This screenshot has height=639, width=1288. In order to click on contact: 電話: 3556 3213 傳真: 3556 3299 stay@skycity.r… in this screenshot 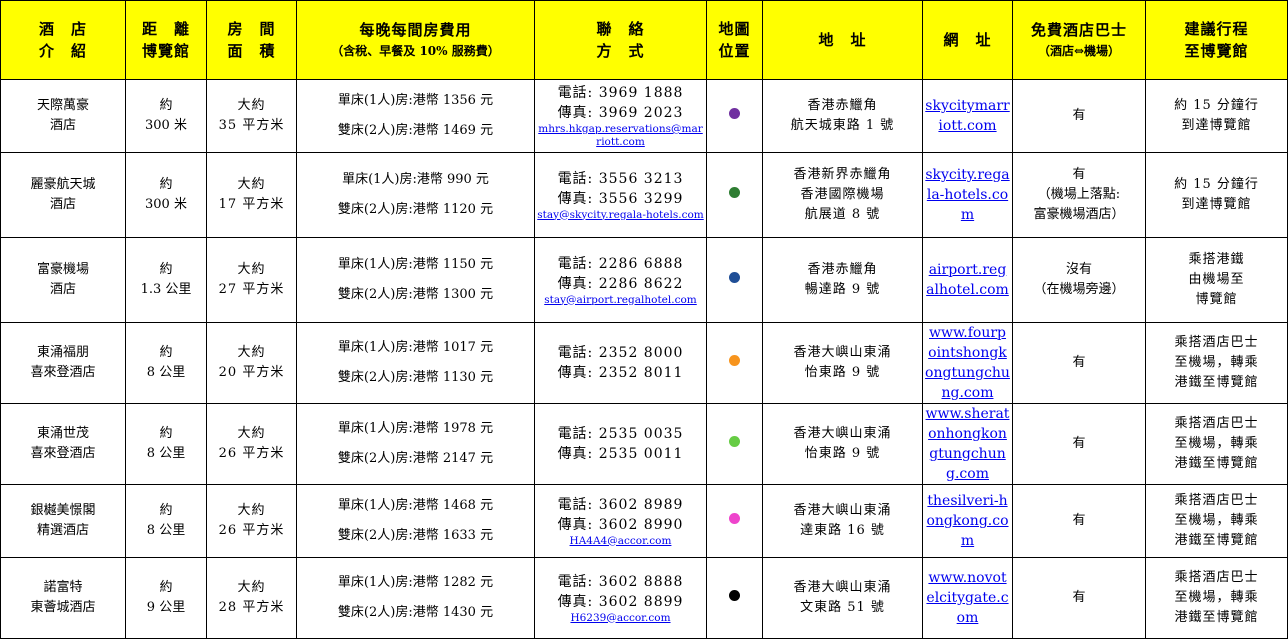, I will do `click(620, 195)`.